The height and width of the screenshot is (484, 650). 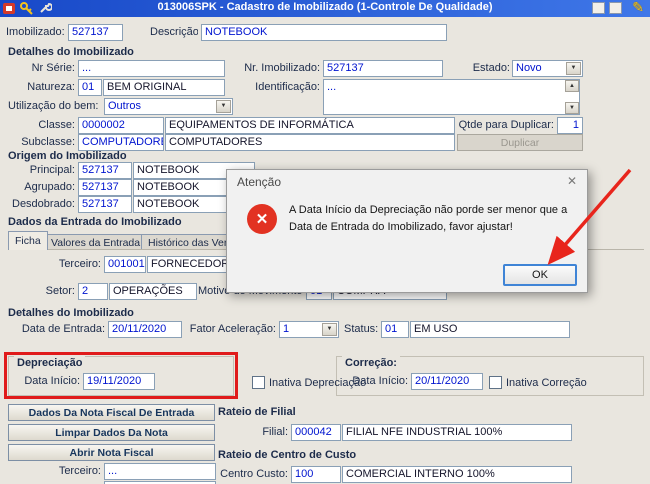 I want to click on minimize-button, so click(x=598, y=8).